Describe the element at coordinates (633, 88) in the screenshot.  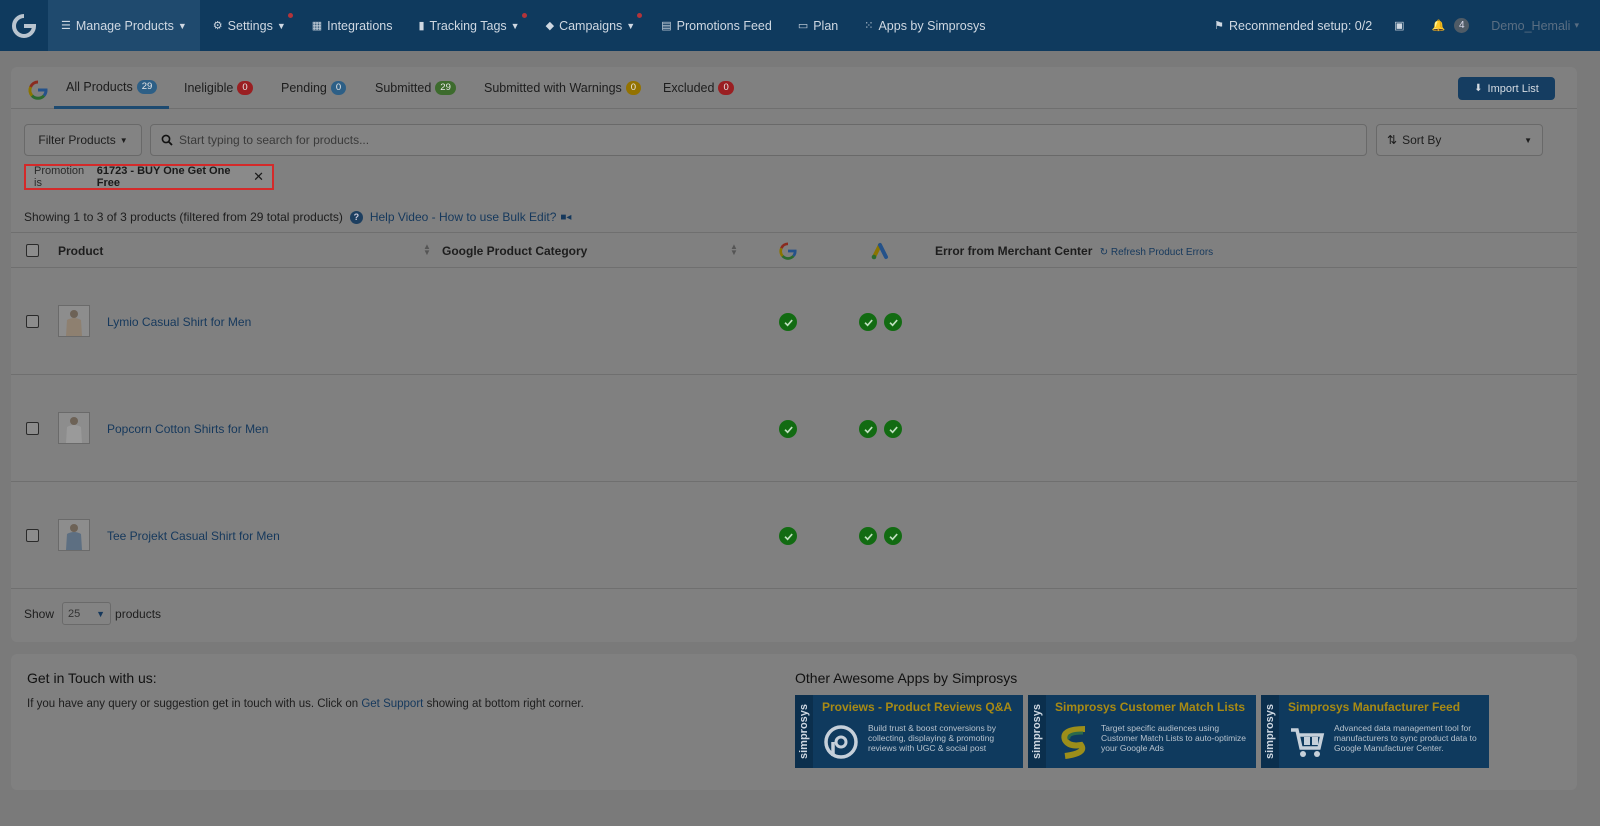
I see `tab-count-badge: 0` at that location.